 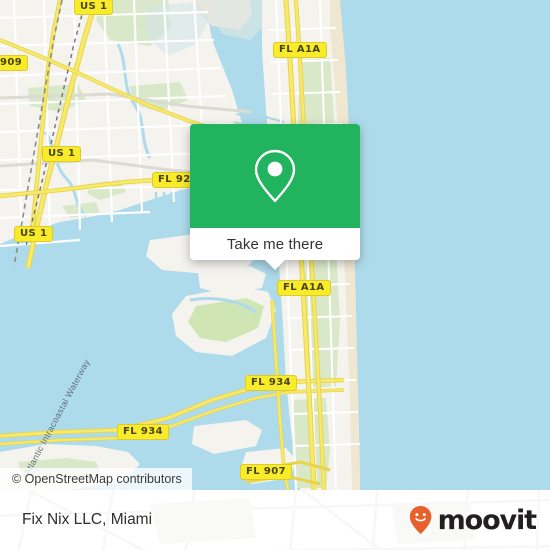 I want to click on moovit-brand: moovit, so click(x=472, y=520).